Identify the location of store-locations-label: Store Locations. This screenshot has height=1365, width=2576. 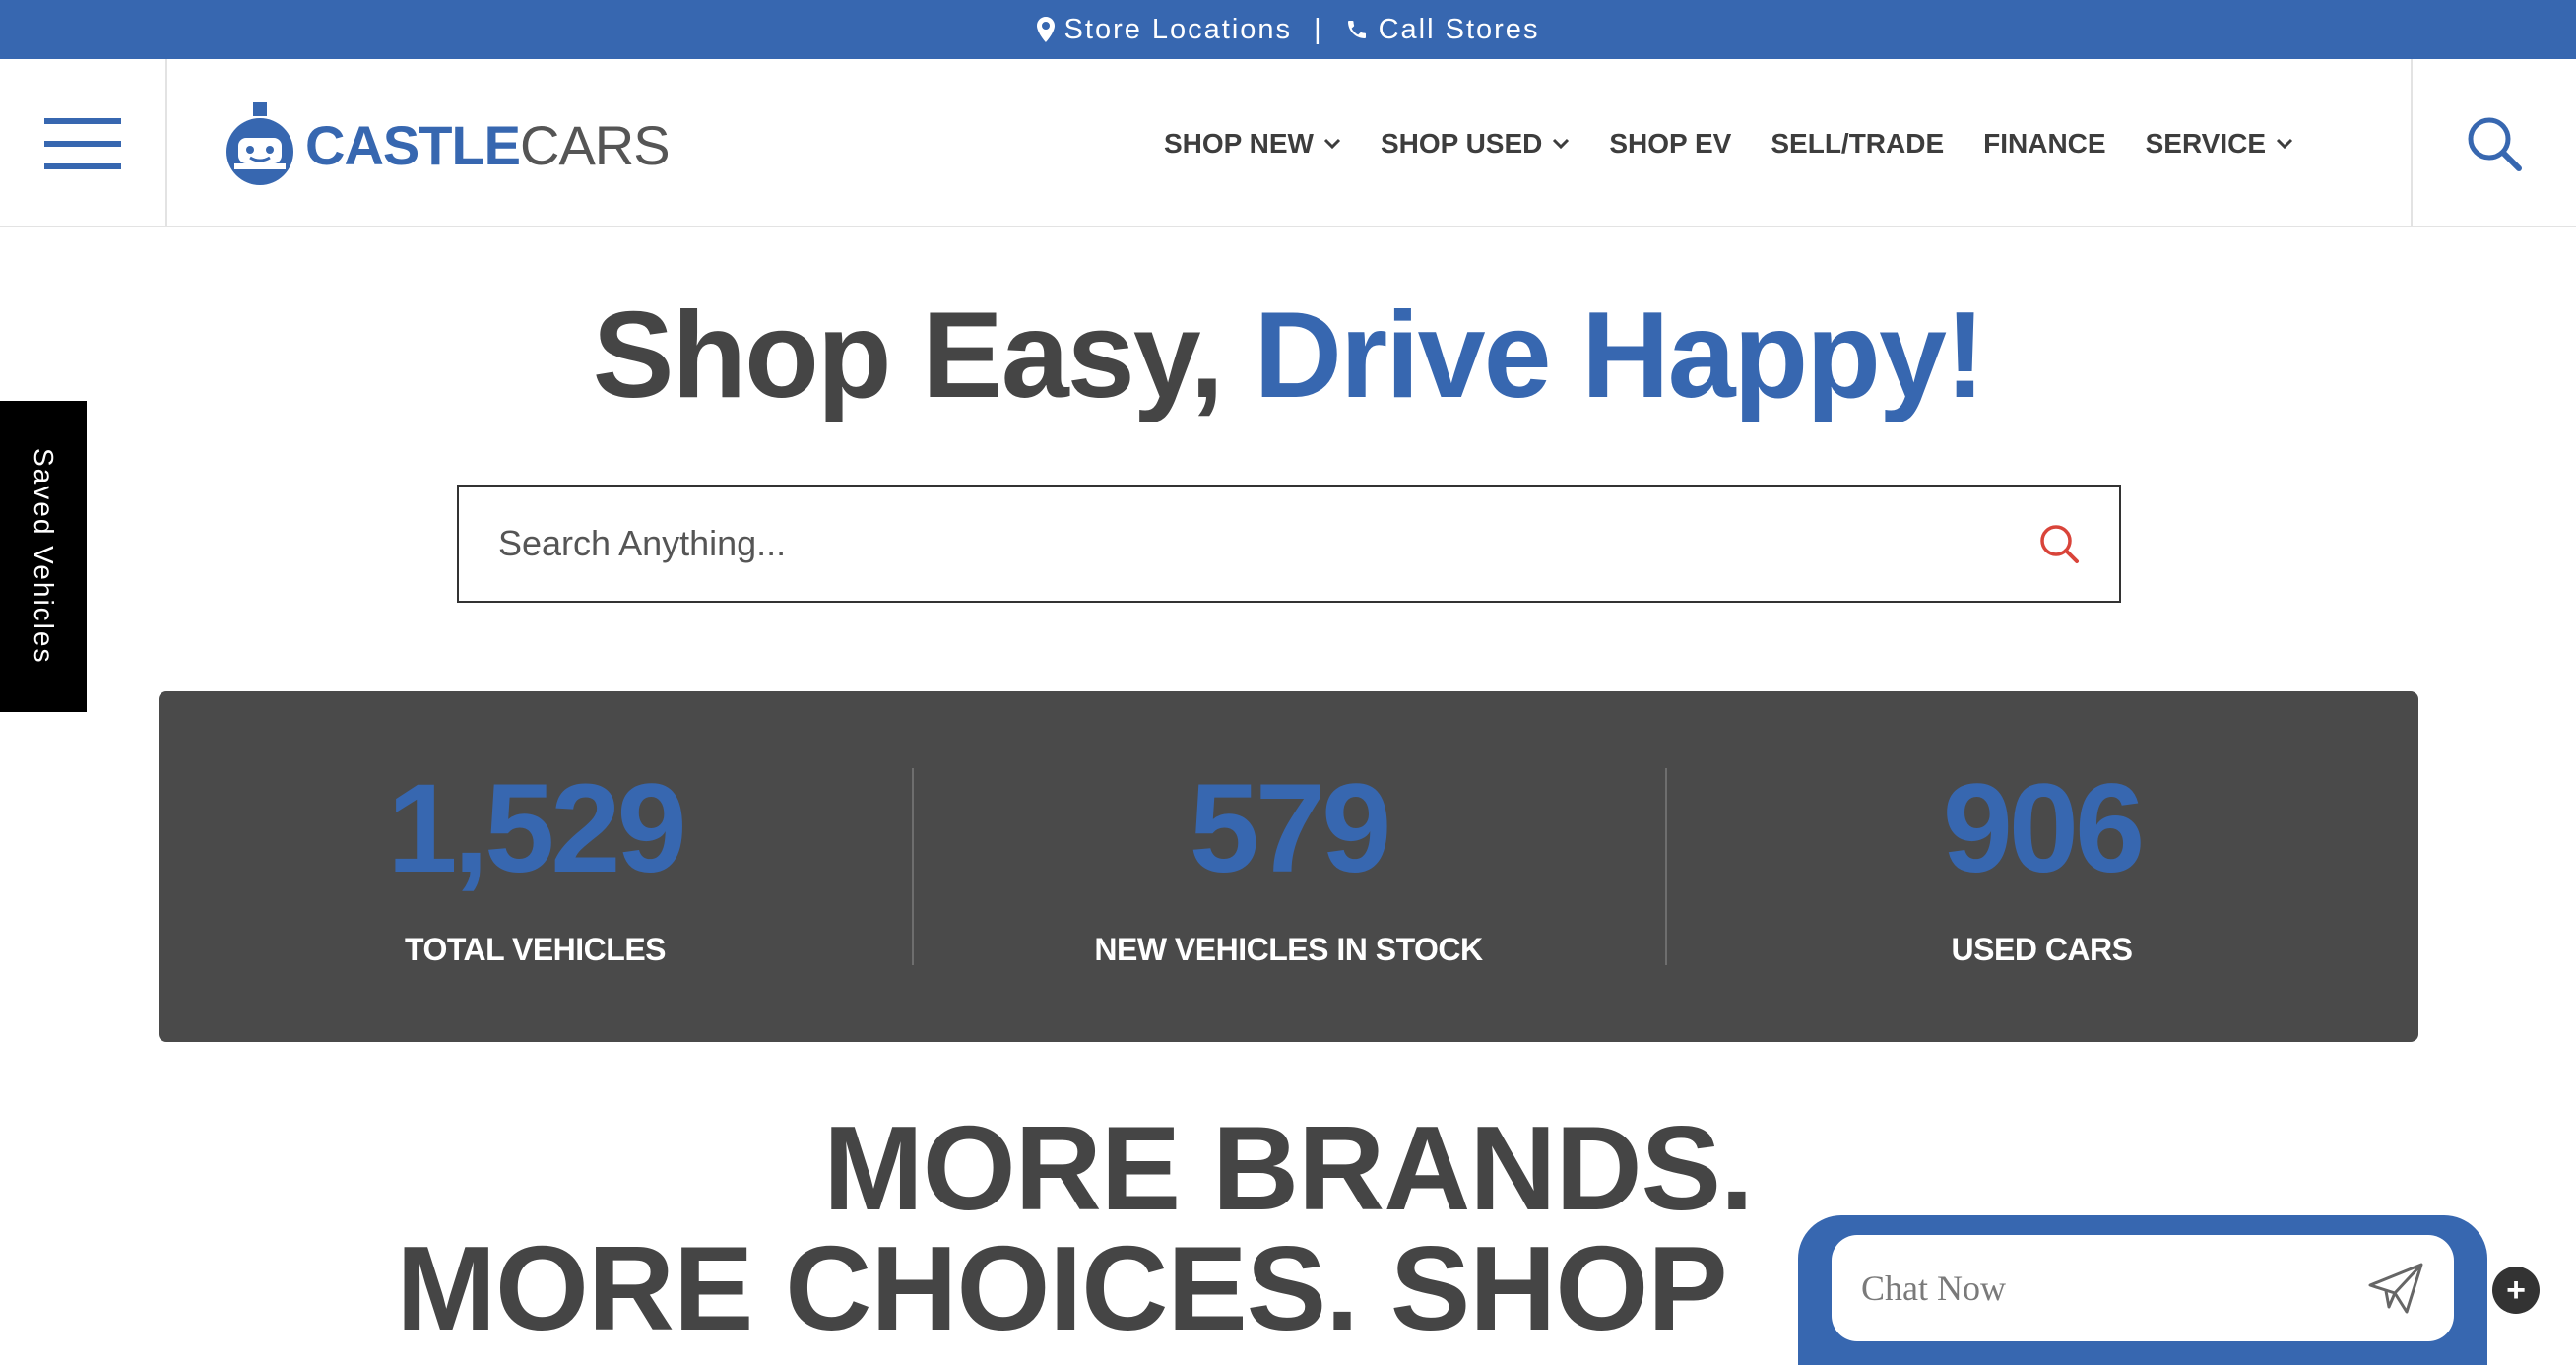
(1178, 29).